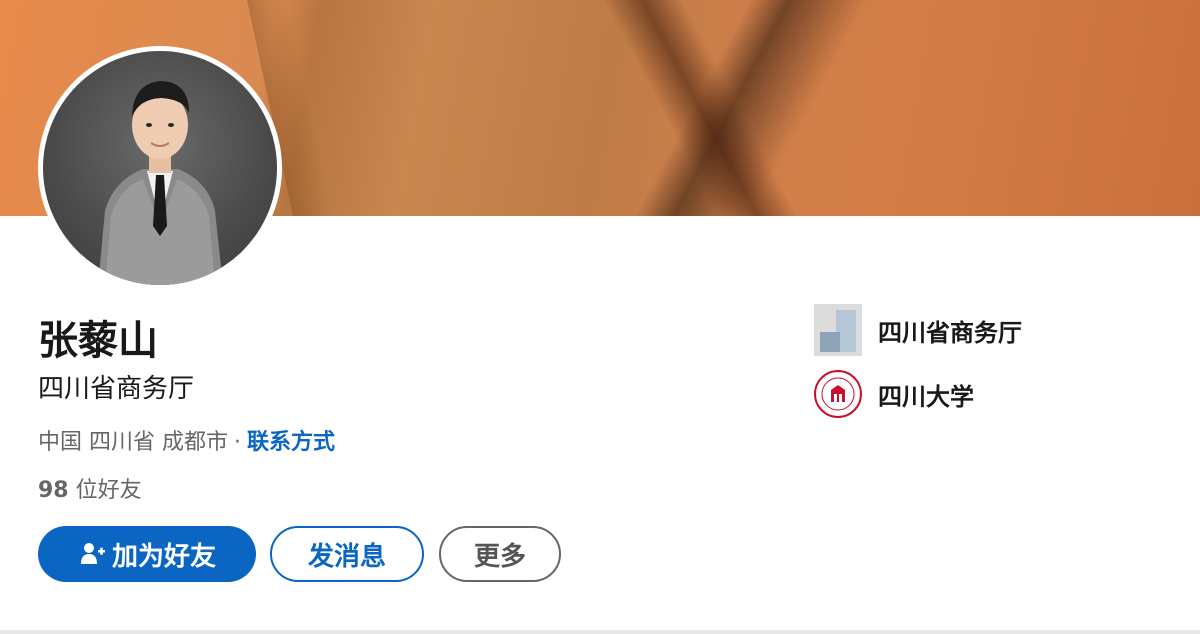 The width and height of the screenshot is (1200, 634). What do you see at coordinates (950, 332) in the screenshot?
I see `company-name: 四川省商务厅` at bounding box center [950, 332].